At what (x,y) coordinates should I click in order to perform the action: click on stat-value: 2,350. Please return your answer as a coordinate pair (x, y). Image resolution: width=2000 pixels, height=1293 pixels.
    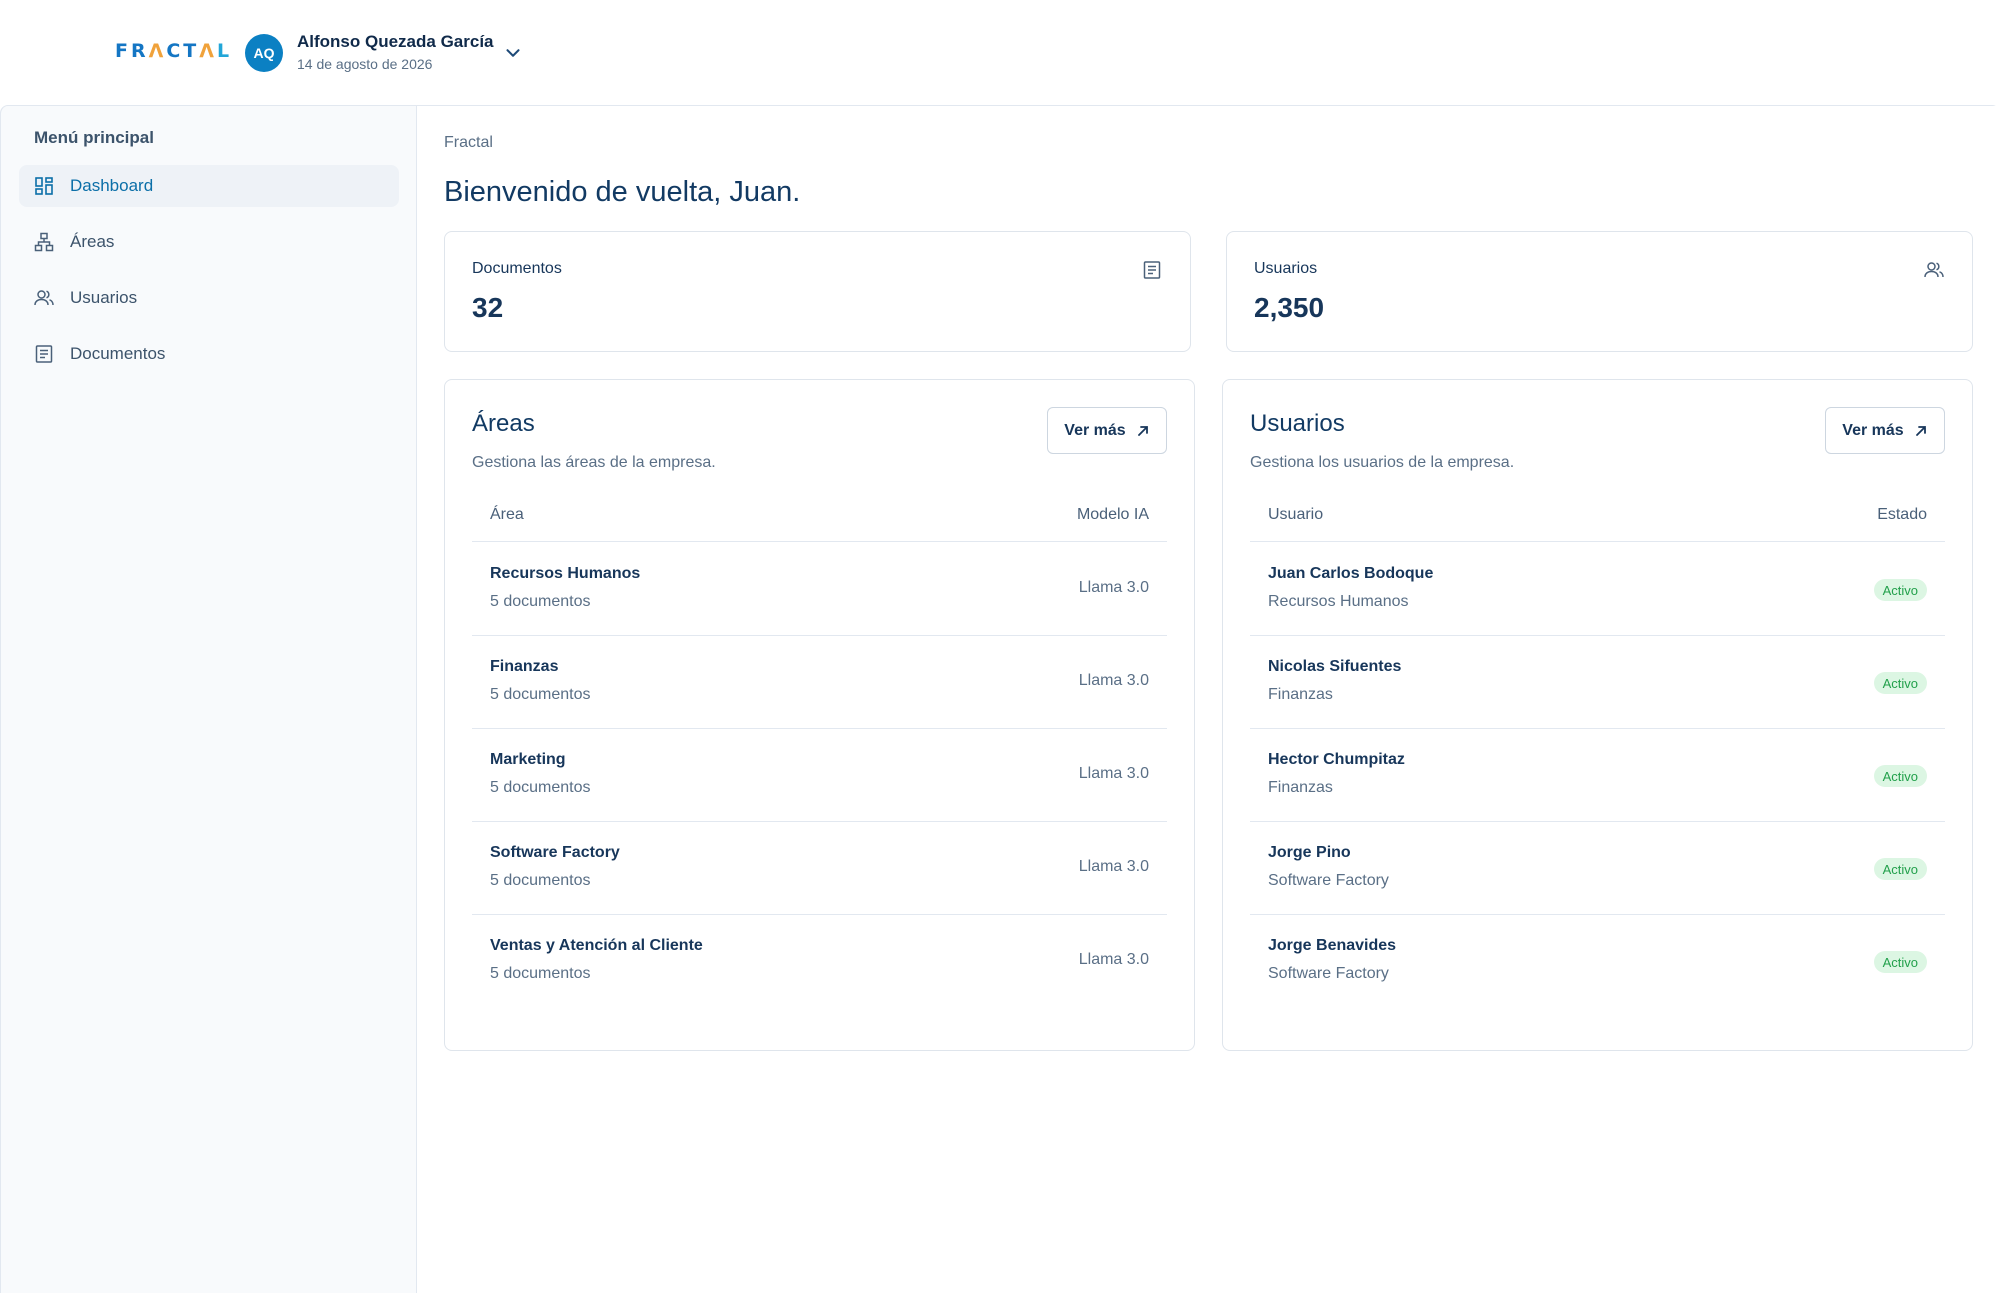
    Looking at the image, I should click on (1289, 307).